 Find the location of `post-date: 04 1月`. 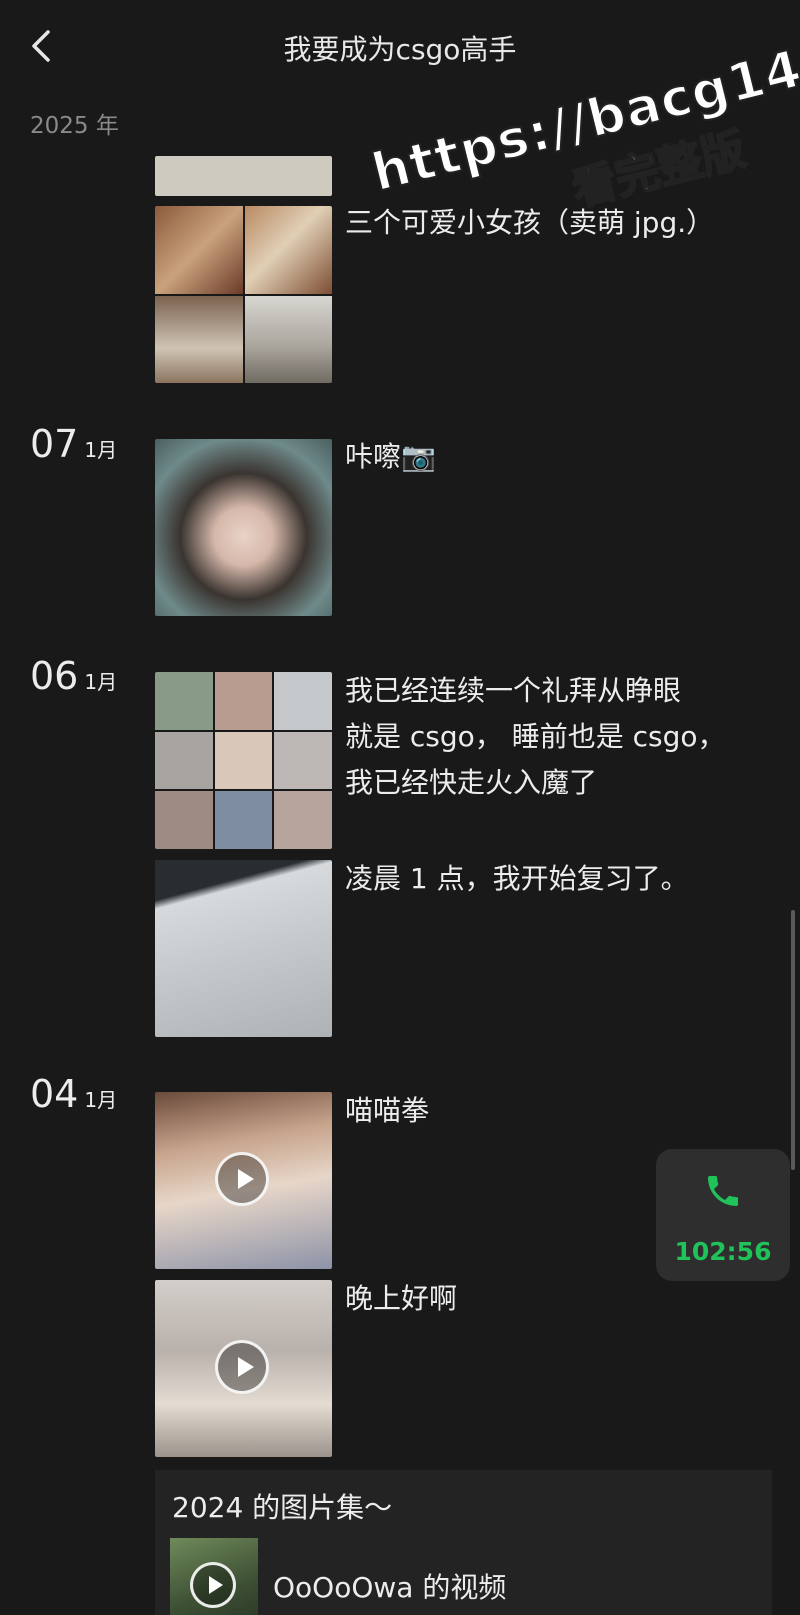

post-date: 04 1月 is located at coordinates (74, 1094).